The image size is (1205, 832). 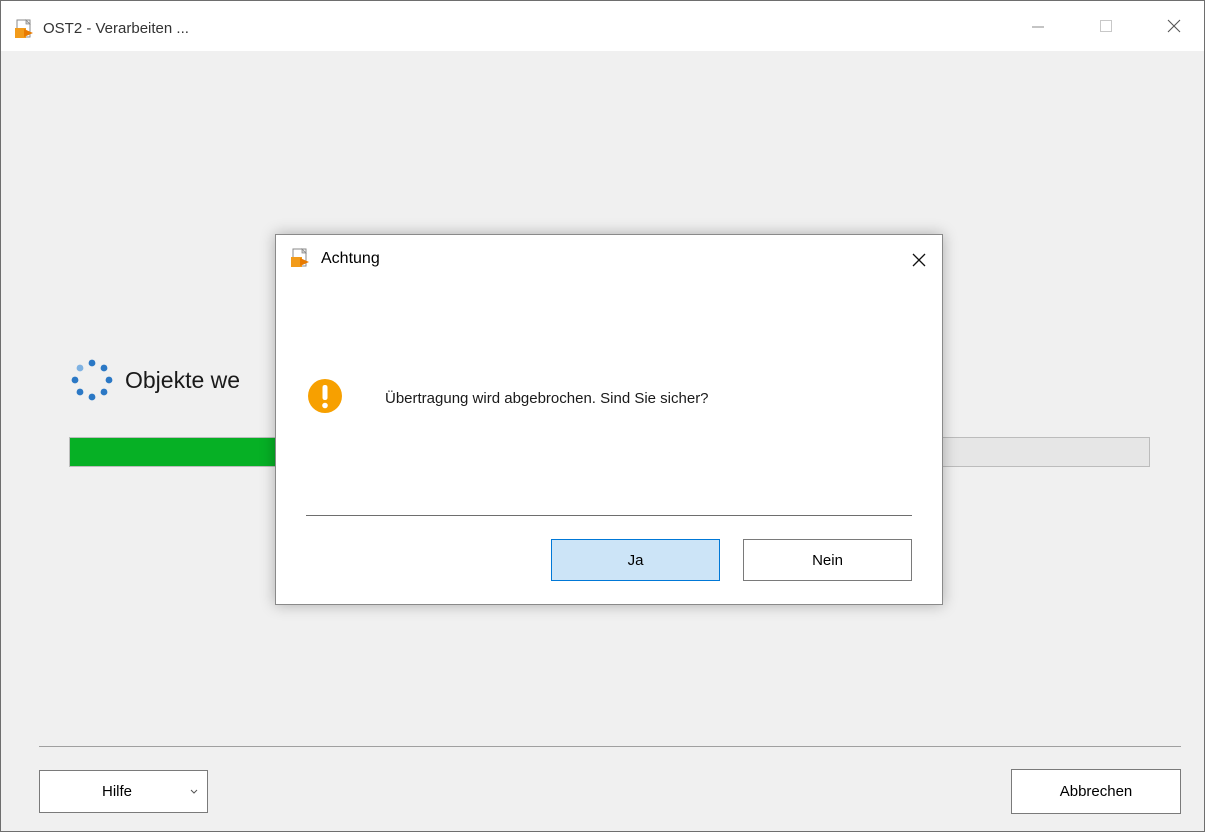 What do you see at coordinates (183, 380) in the screenshot?
I see `status-text: Objekte we` at bounding box center [183, 380].